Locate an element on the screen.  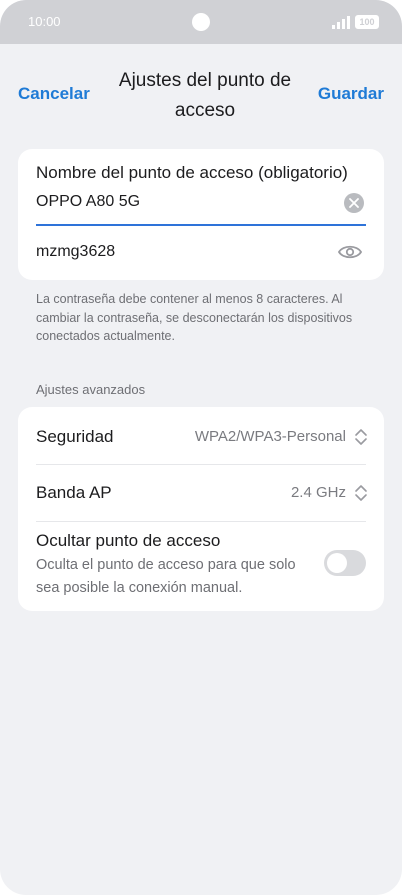
clear-icon is located at coordinates (354, 203).